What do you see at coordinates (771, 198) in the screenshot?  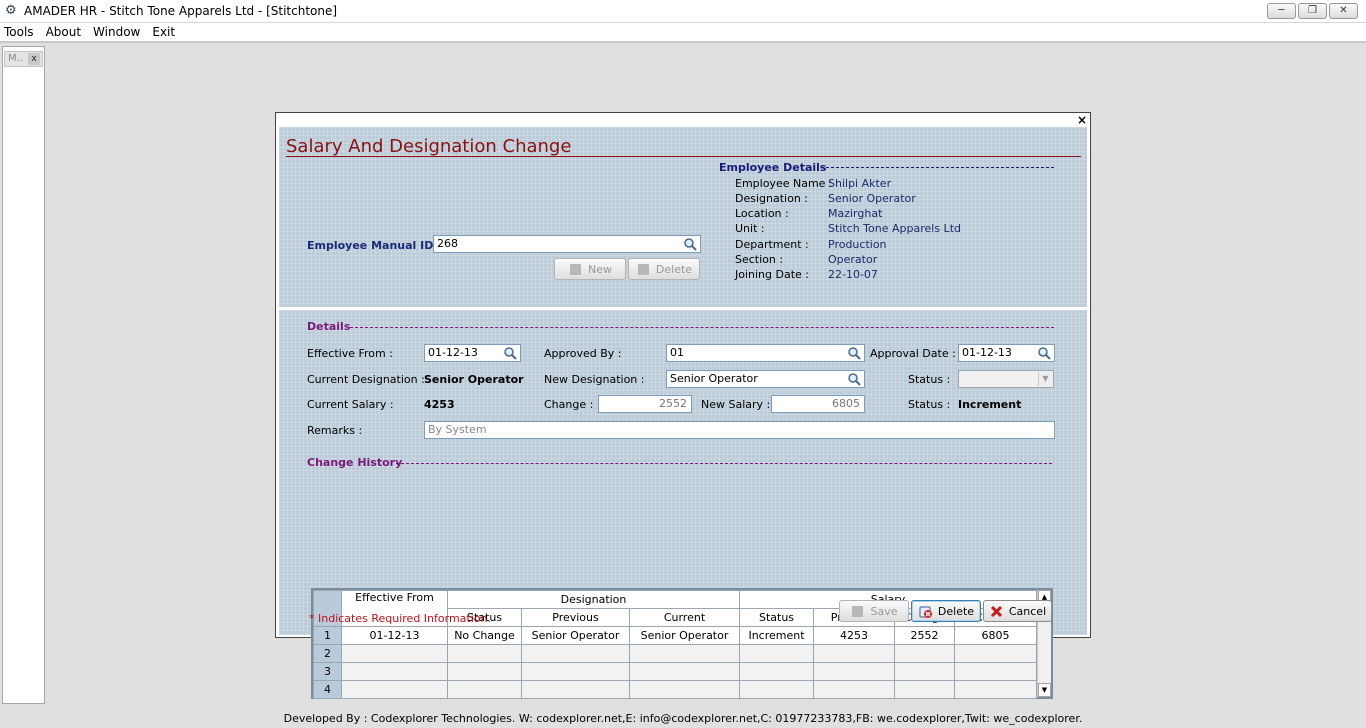 I see `designation-label: Designation :` at bounding box center [771, 198].